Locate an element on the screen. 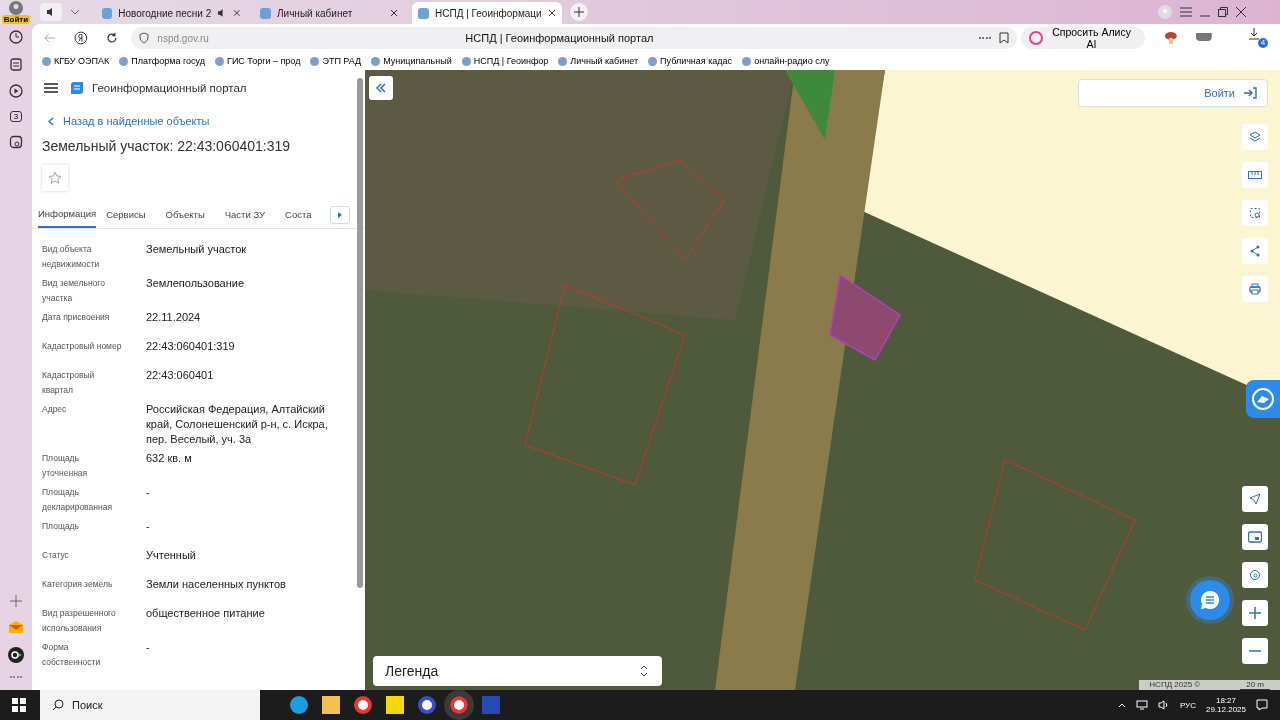  navigation-arrow-icon is located at coordinates (1255, 499).